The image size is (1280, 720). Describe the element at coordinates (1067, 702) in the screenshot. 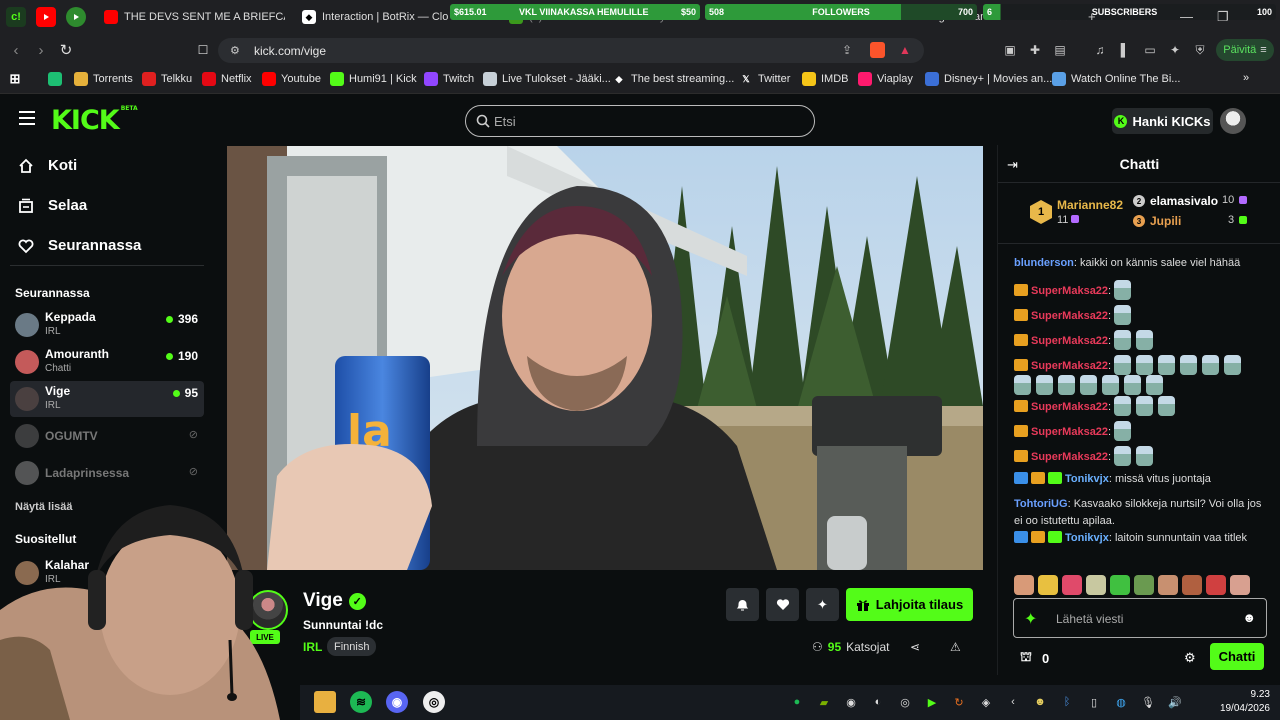

I see `bluetooth-icon: ᛒ` at that location.